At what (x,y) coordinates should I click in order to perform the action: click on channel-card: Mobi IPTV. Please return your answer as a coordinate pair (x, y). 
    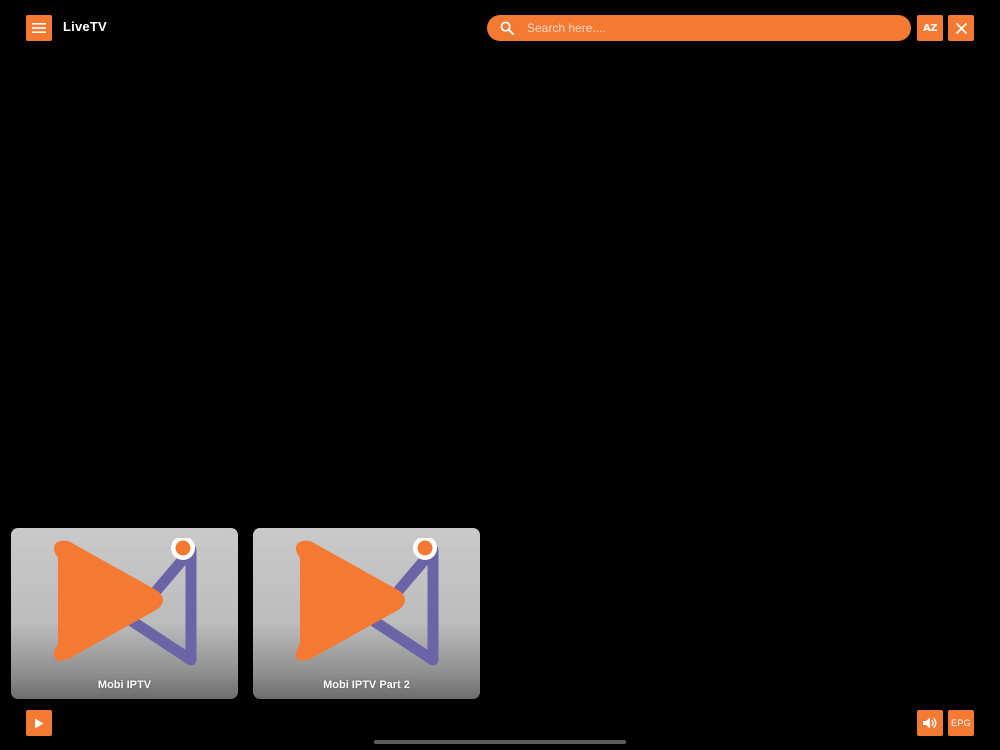
    Looking at the image, I should click on (124, 613).